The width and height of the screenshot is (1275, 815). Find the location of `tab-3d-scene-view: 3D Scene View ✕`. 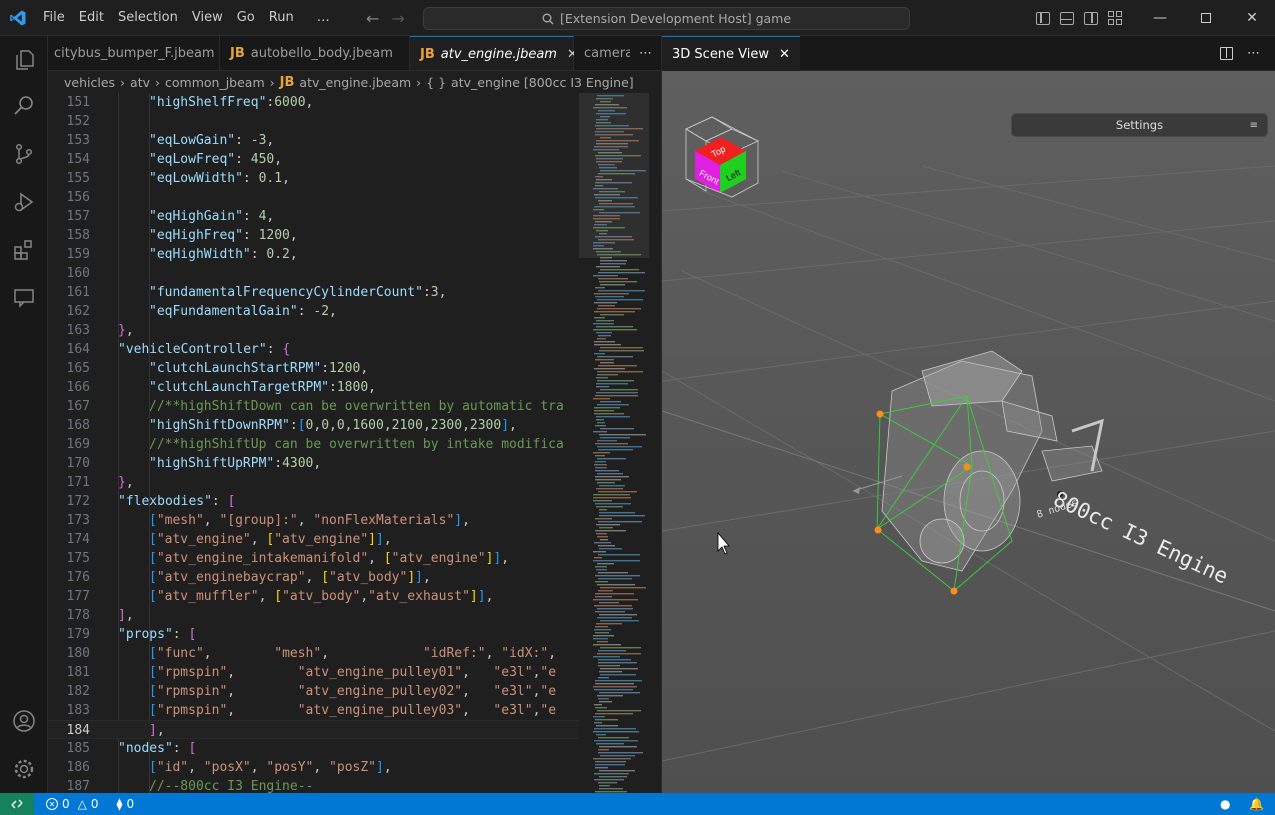

tab-3d-scene-view: 3D Scene View ✕ is located at coordinates (731, 53).